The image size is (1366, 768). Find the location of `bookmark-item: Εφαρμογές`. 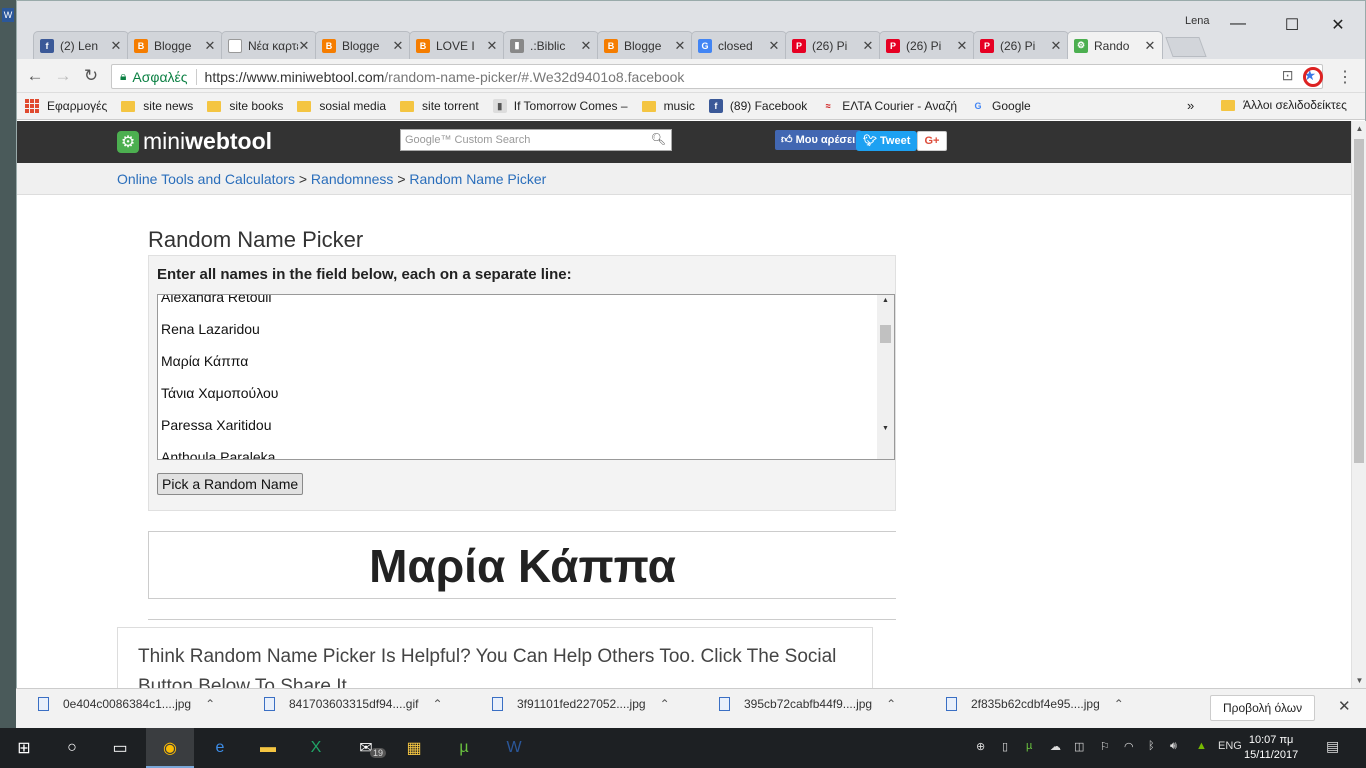

bookmark-item: Εφαρμογές is located at coordinates (66, 106).